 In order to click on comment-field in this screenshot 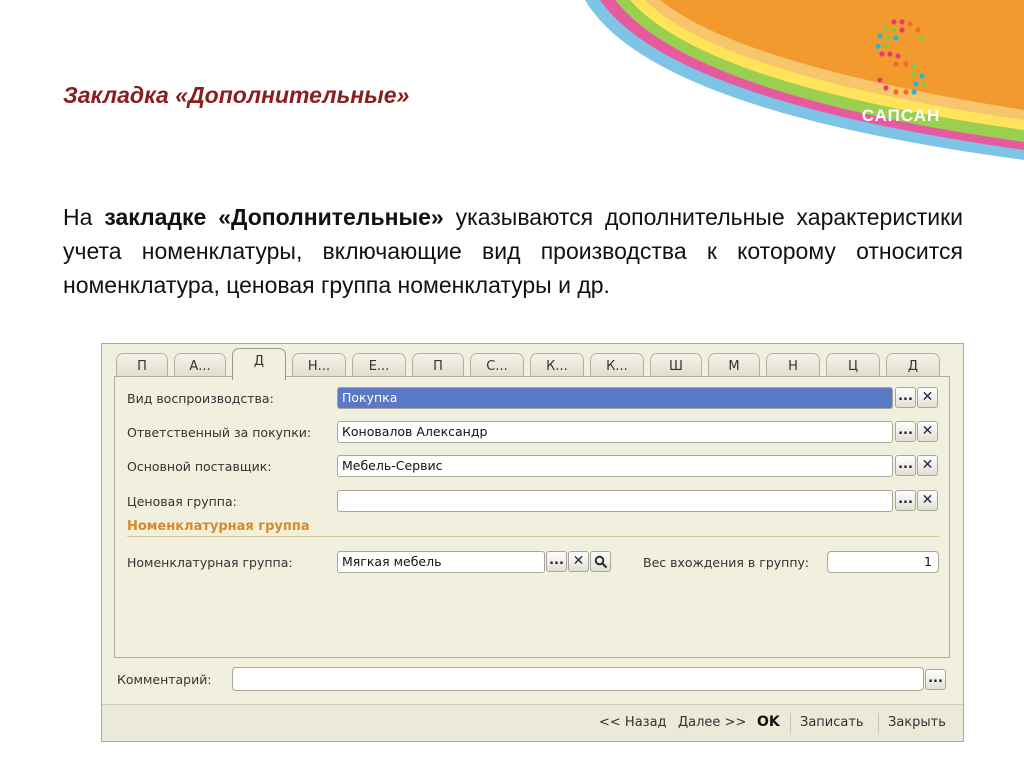, I will do `click(578, 679)`.